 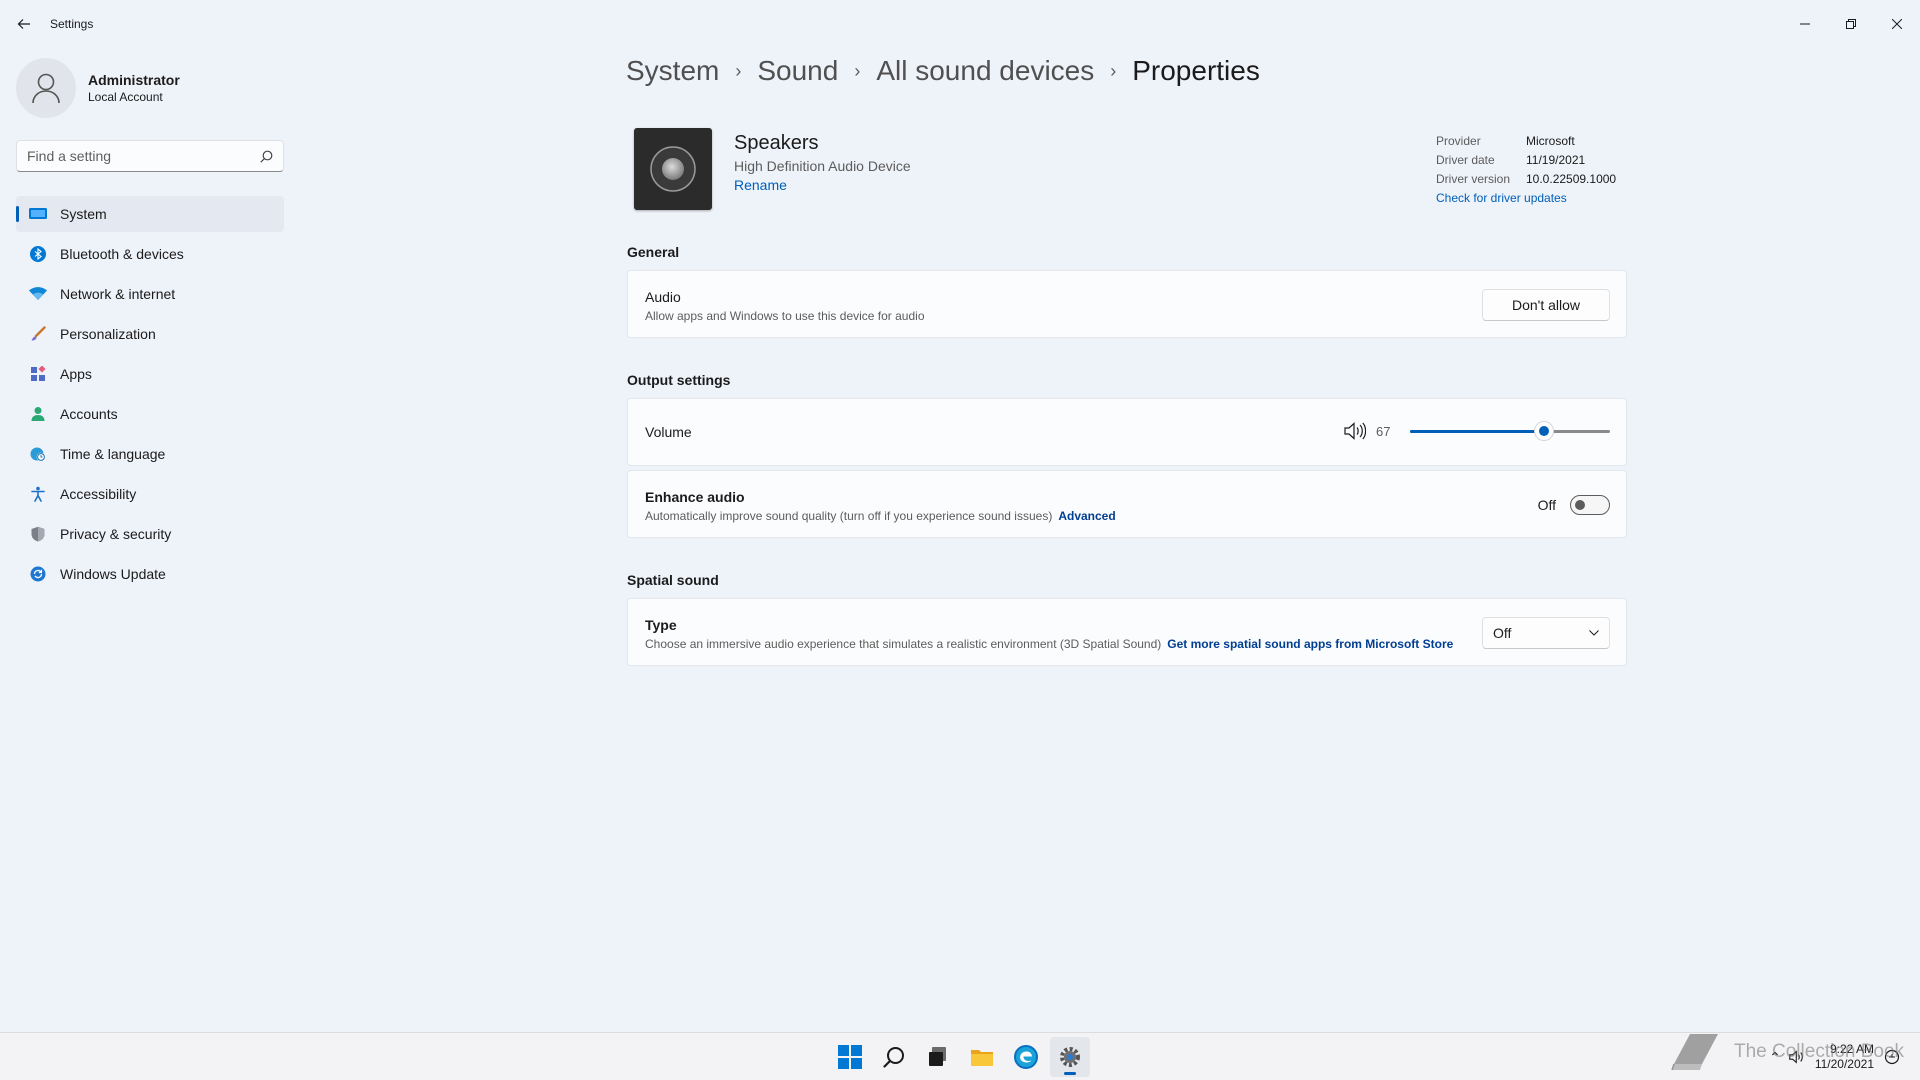 I want to click on sidebar-item-label: Apps, so click(x=76, y=374).